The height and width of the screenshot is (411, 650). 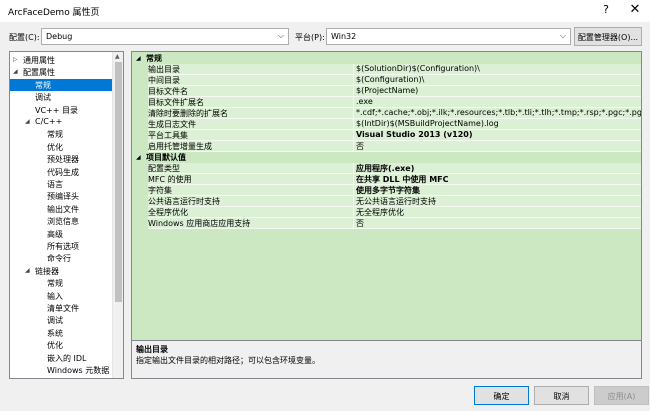 I want to click on property-row: 全程序优化 无全程序优化, so click(x=386, y=212).